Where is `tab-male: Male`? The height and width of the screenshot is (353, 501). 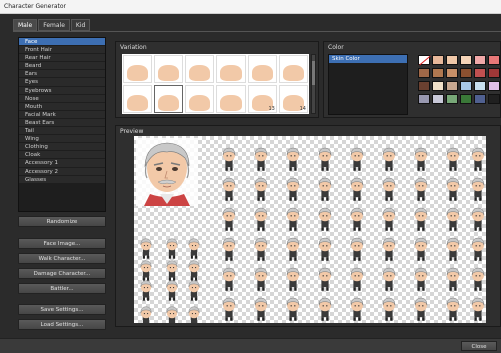
tab-male: Male is located at coordinates (25, 25).